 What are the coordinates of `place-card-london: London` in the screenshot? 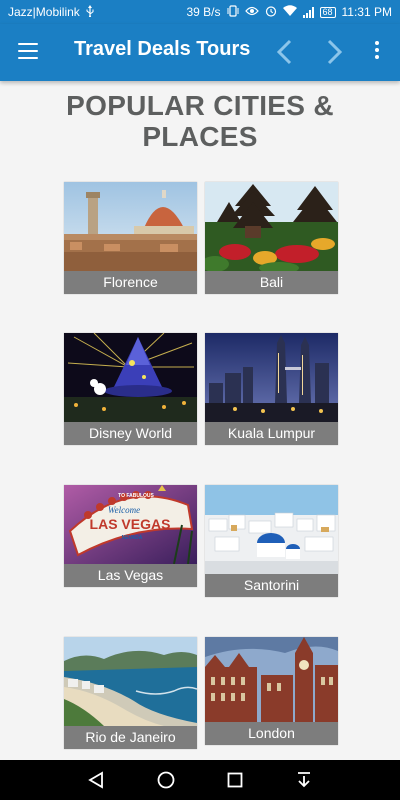 It's located at (271, 691).